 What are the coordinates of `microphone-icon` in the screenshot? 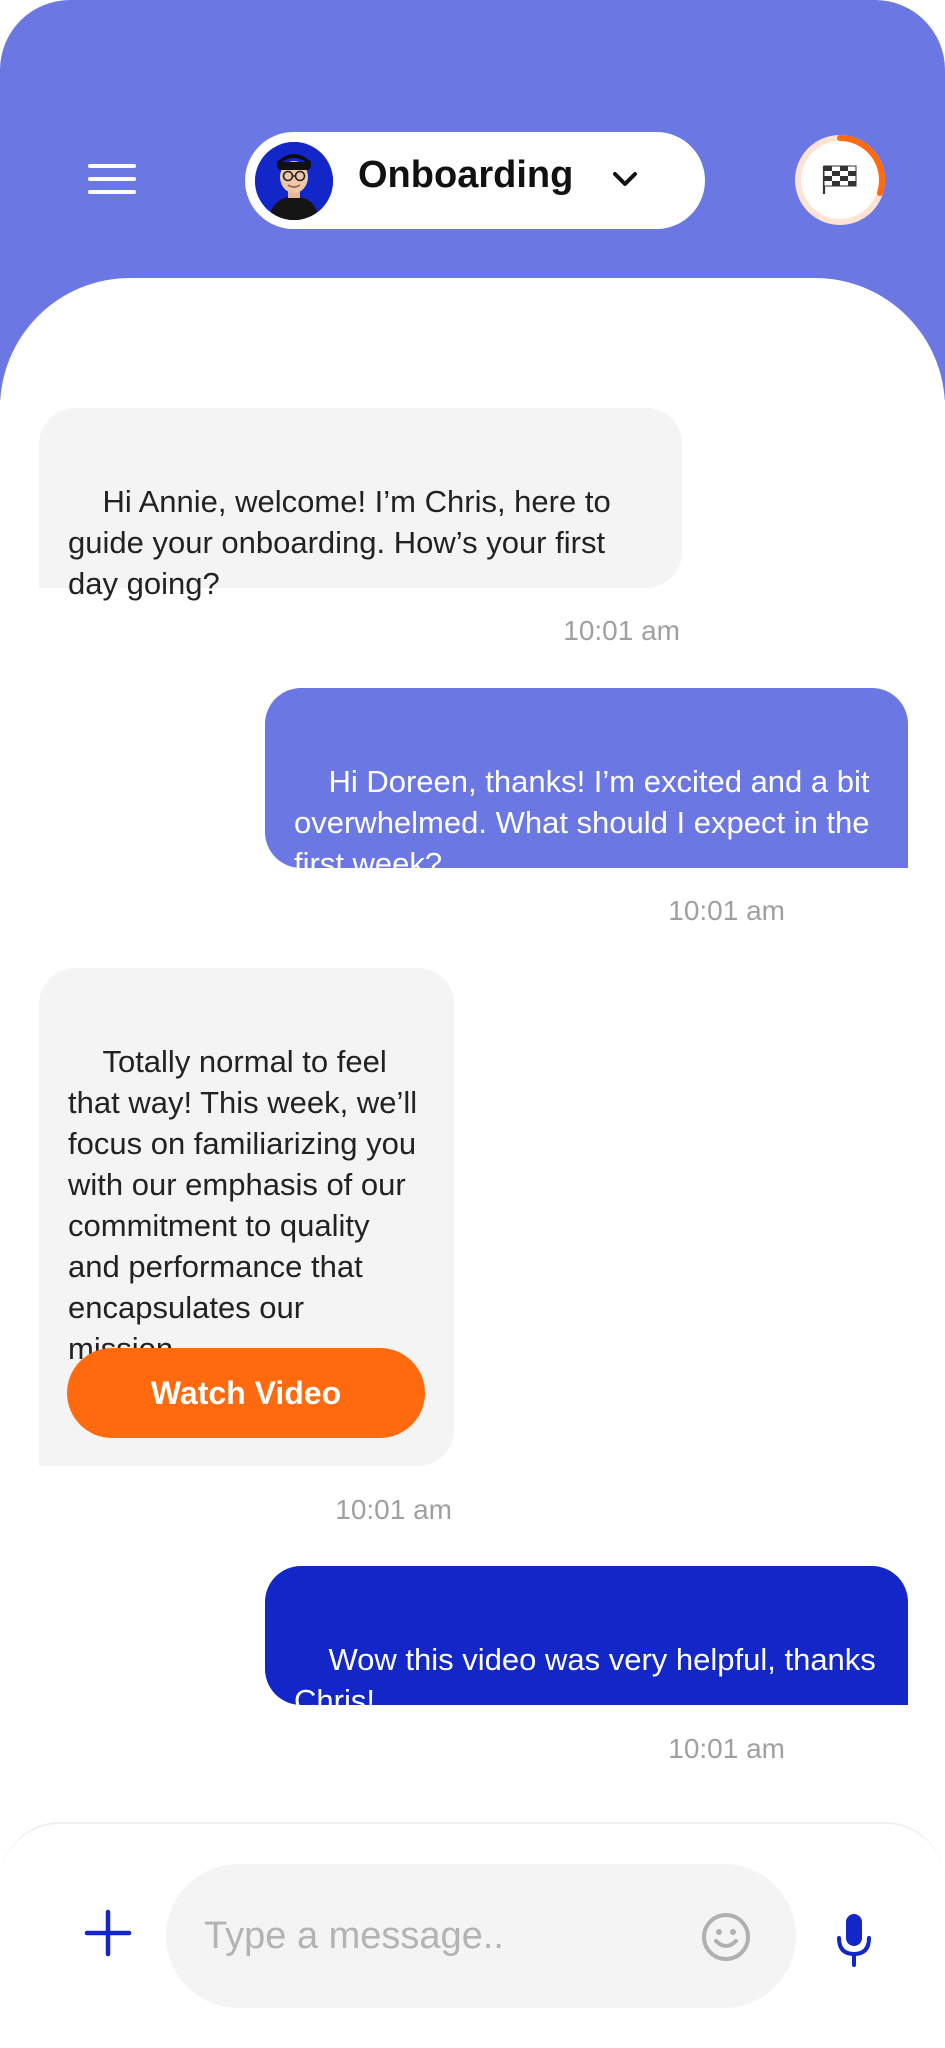 It's located at (854, 1940).